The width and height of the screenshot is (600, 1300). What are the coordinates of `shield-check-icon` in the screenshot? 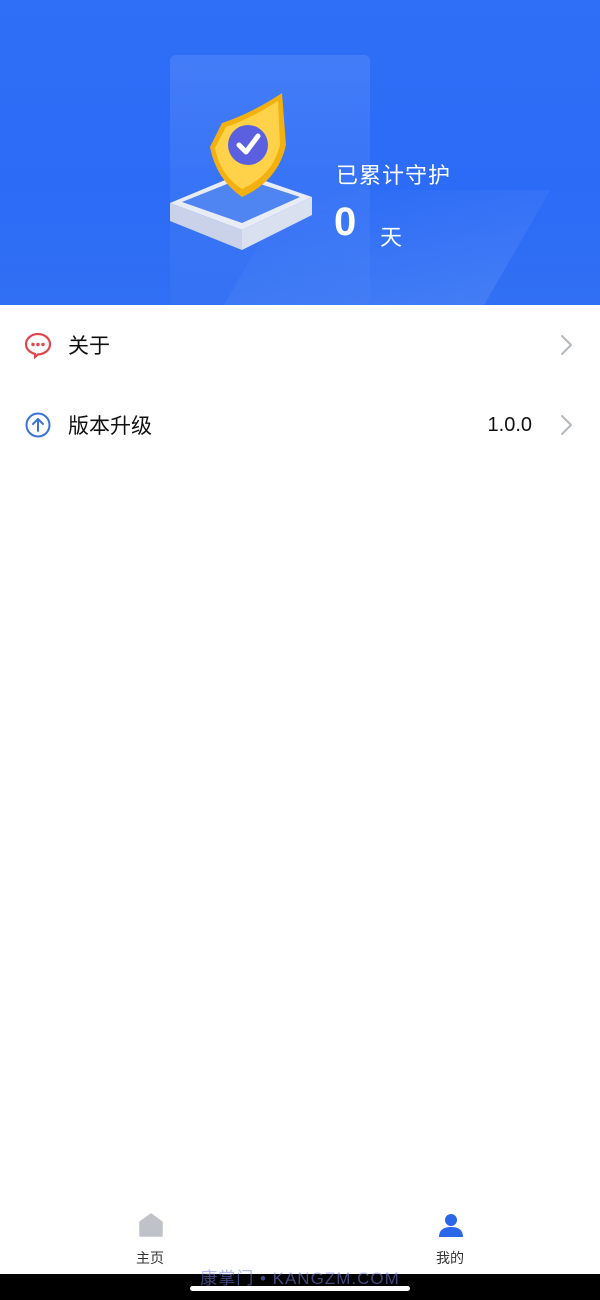 It's located at (241, 171).